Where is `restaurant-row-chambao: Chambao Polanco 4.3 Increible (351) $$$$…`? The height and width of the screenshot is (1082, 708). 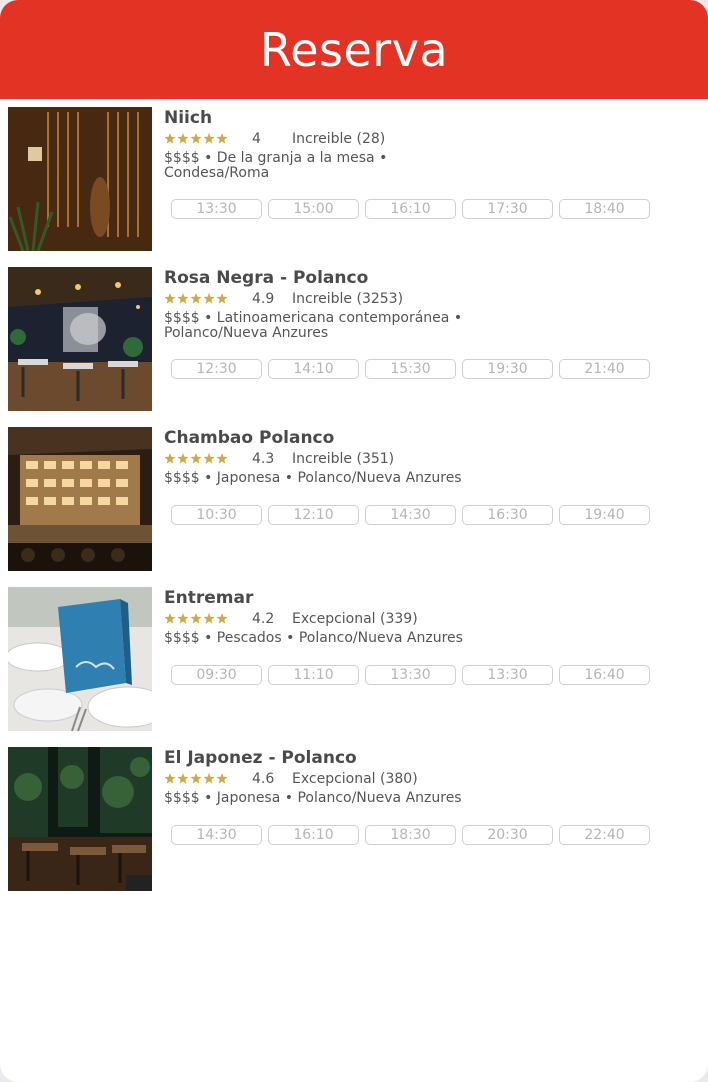
restaurant-row-chambao: Chambao Polanco 4.3 Increible (351) $$$$… is located at coordinates (354, 507).